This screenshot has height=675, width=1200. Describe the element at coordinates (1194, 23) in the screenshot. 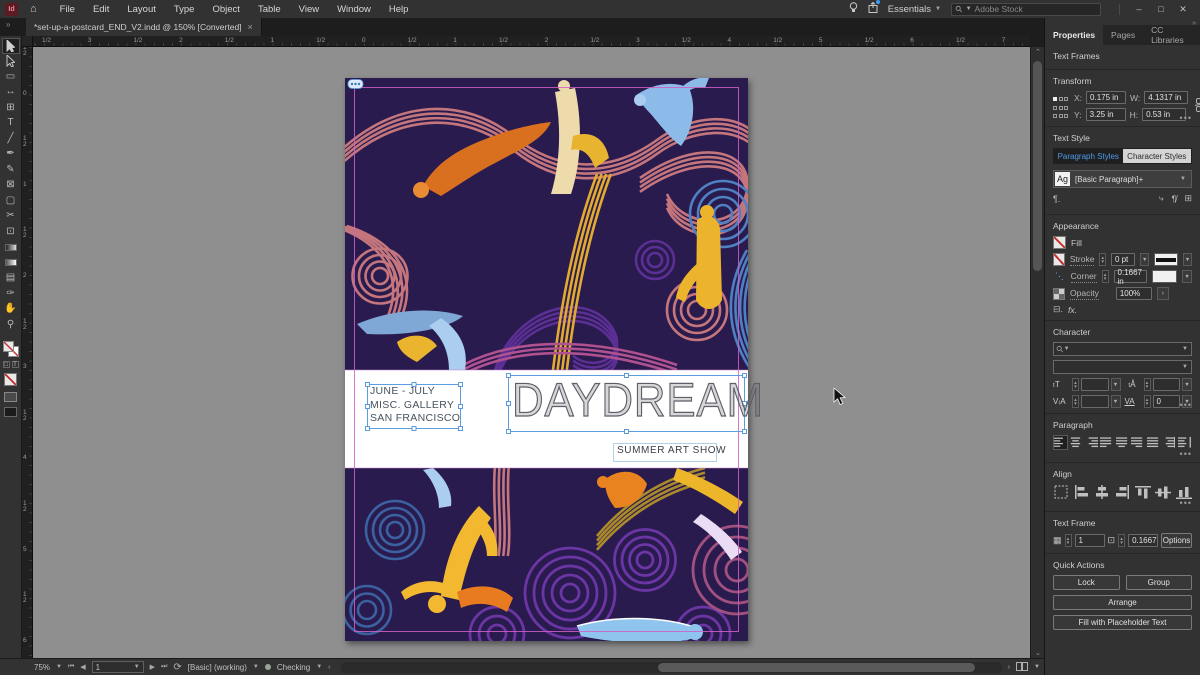

I see `panel-collapse-icon: »` at that location.